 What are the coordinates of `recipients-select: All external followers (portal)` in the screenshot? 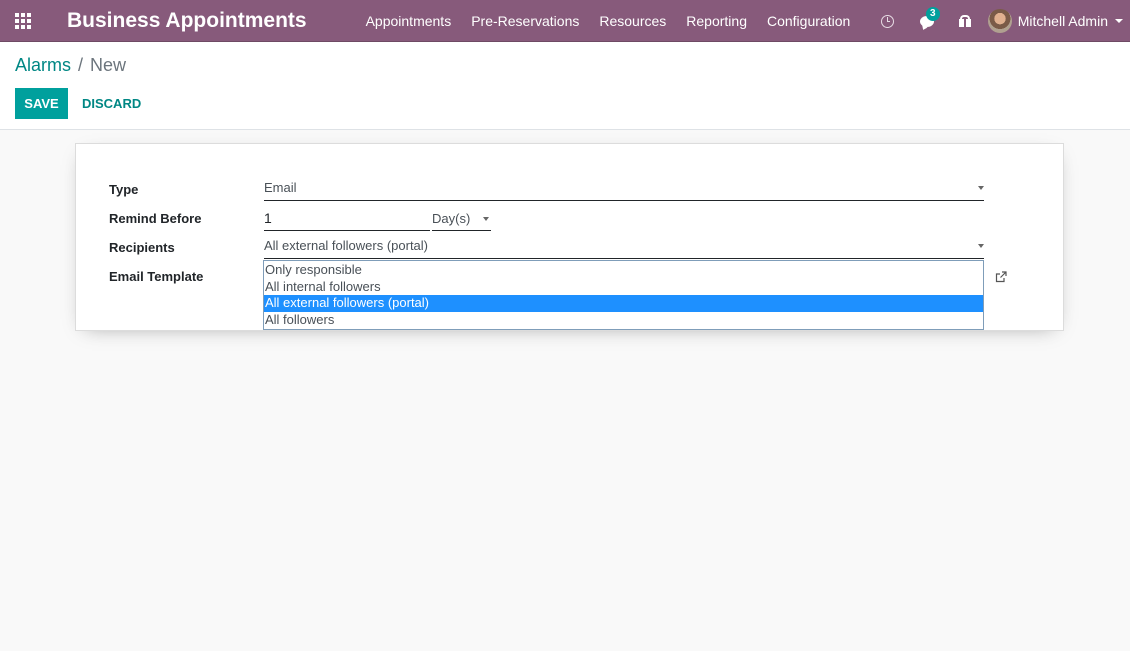 It's located at (624, 247).